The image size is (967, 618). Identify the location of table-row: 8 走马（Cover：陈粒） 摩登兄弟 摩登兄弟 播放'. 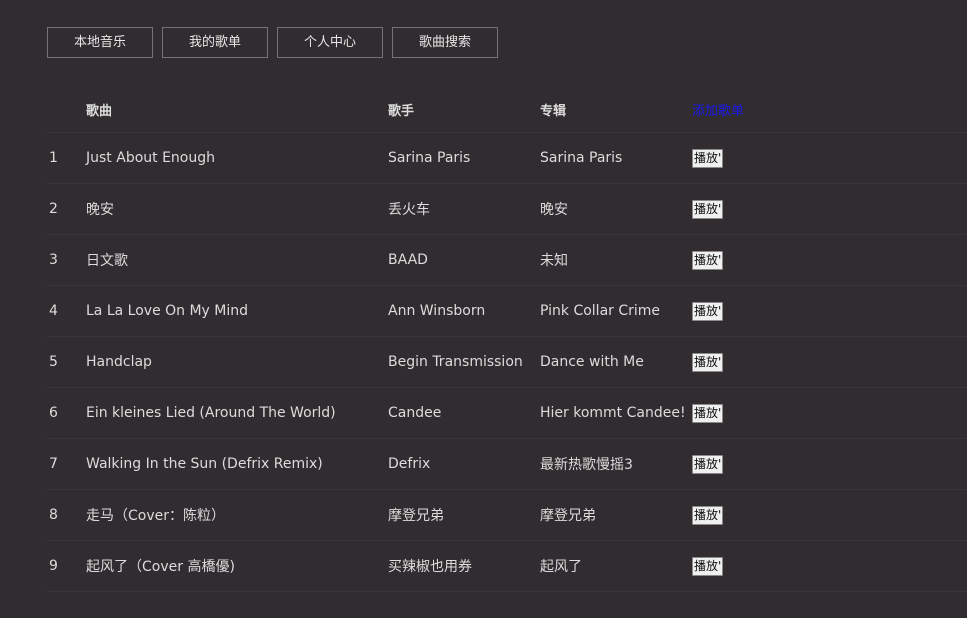
(507, 515).